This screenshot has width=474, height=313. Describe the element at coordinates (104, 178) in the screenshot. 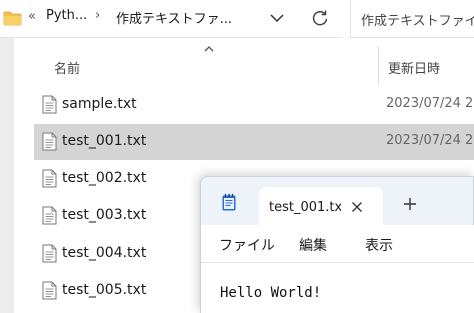

I see `file-name: test_002.txt` at that location.